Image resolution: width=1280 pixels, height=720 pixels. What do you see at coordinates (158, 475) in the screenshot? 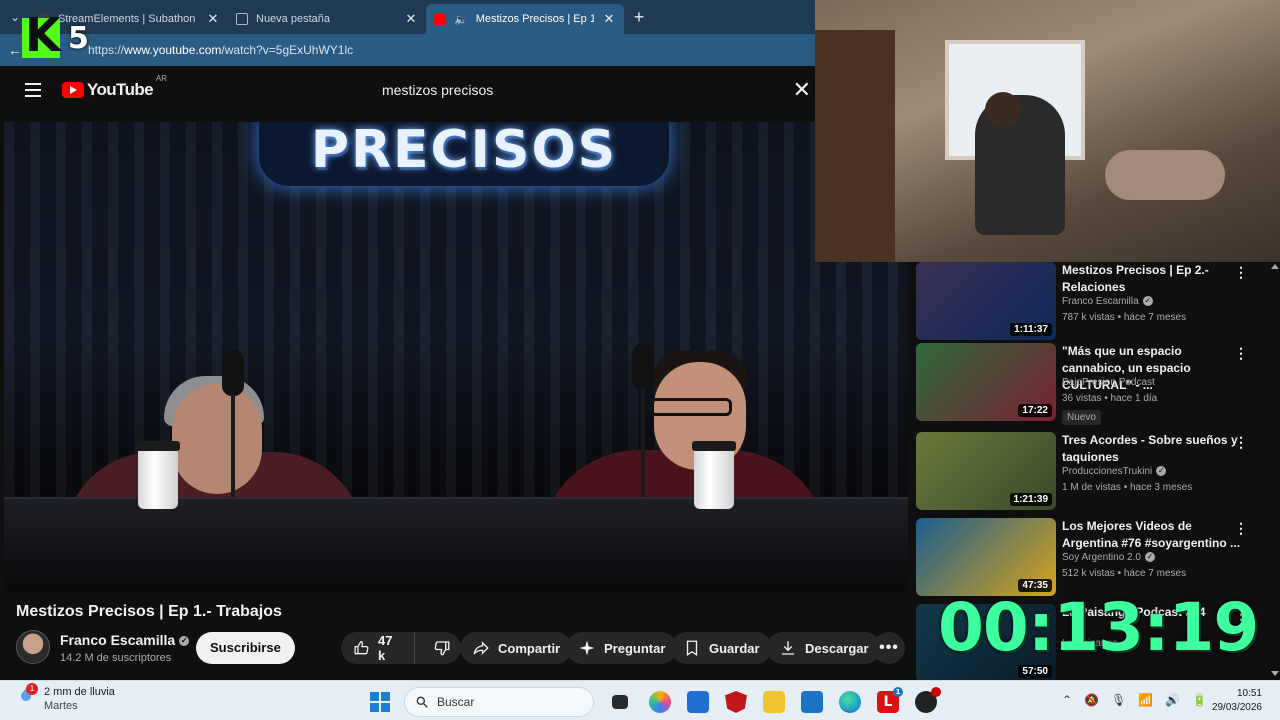
I see `cup-left` at bounding box center [158, 475].